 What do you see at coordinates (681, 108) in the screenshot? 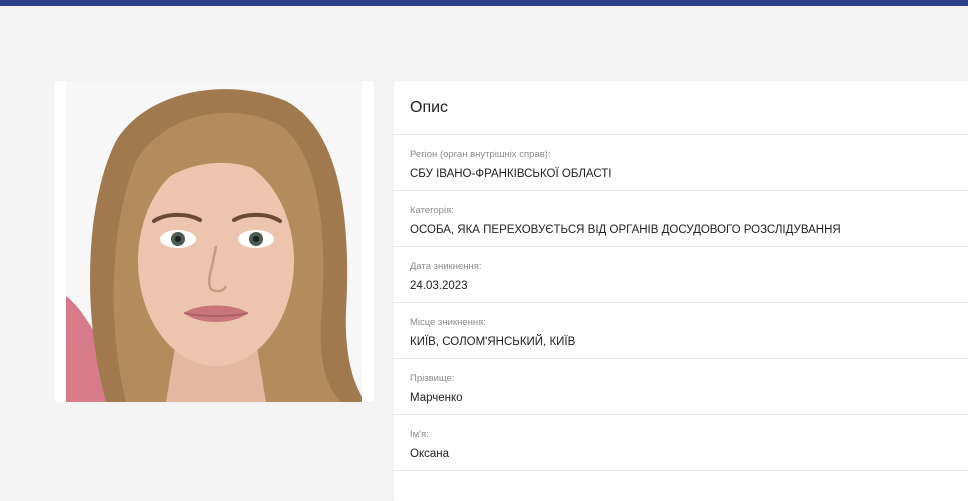
I see `section-title: Опис` at bounding box center [681, 108].